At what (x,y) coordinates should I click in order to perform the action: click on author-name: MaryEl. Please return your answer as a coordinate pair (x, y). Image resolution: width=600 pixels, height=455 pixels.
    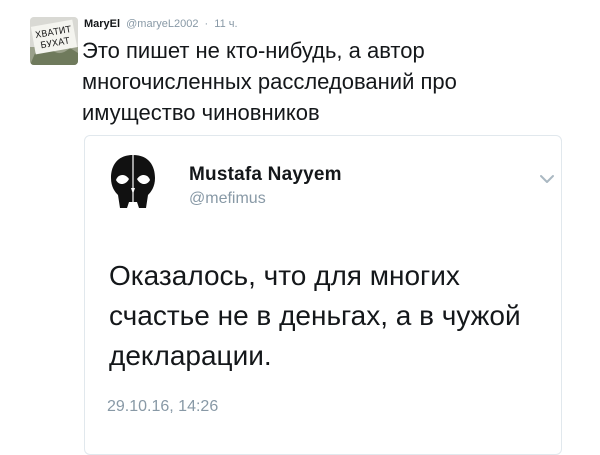
    Looking at the image, I should click on (102, 24).